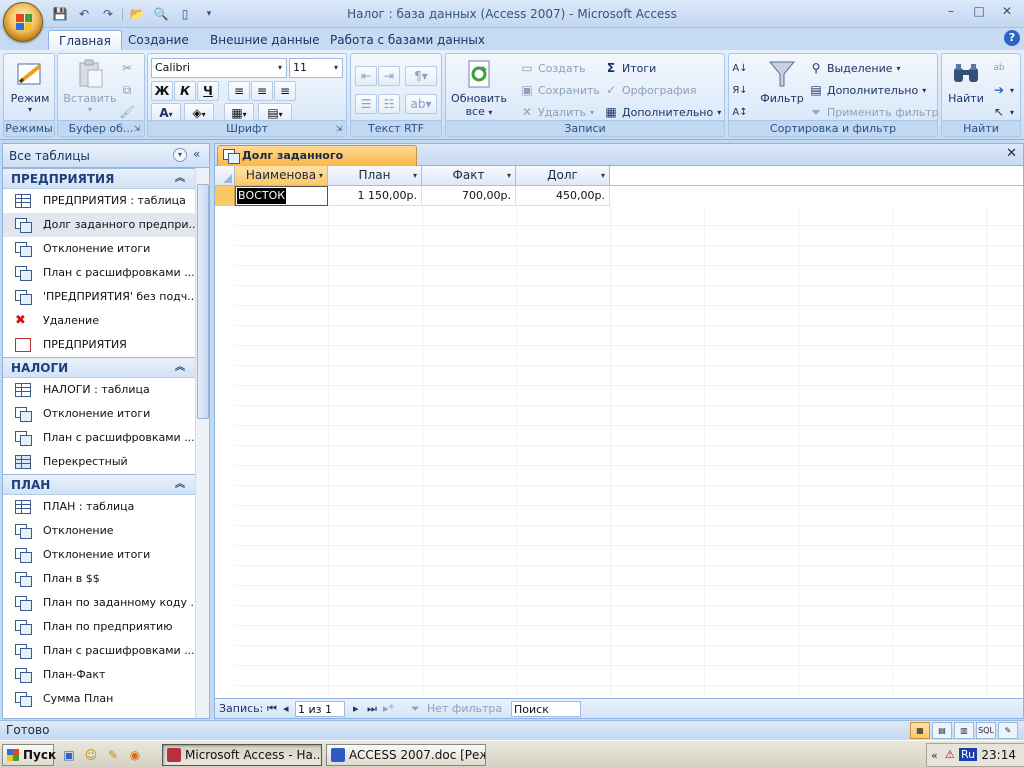 This screenshot has width=1024, height=768. I want to click on replace-button: ab, so click(999, 68).